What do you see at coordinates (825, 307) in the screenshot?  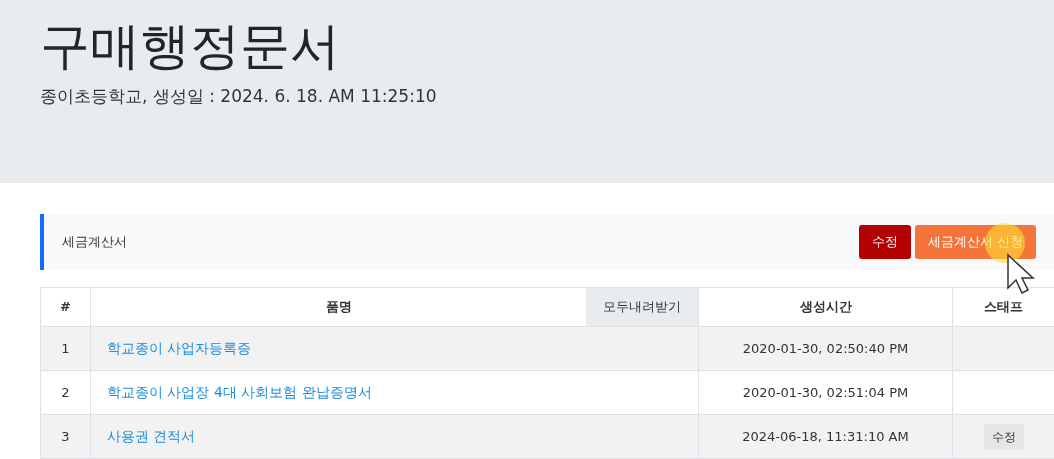 I see `column-header: 생성시간` at bounding box center [825, 307].